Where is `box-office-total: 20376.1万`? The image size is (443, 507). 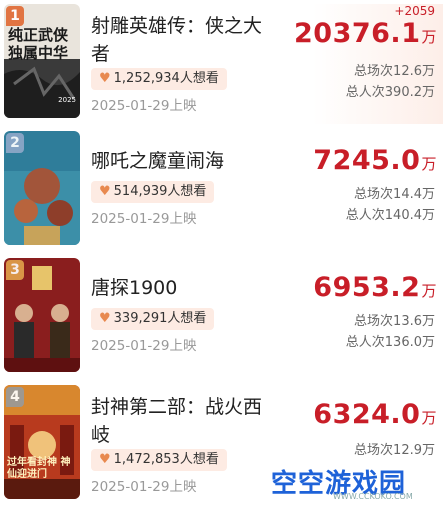
box-office-total: 20376.1万 is located at coordinates (365, 33).